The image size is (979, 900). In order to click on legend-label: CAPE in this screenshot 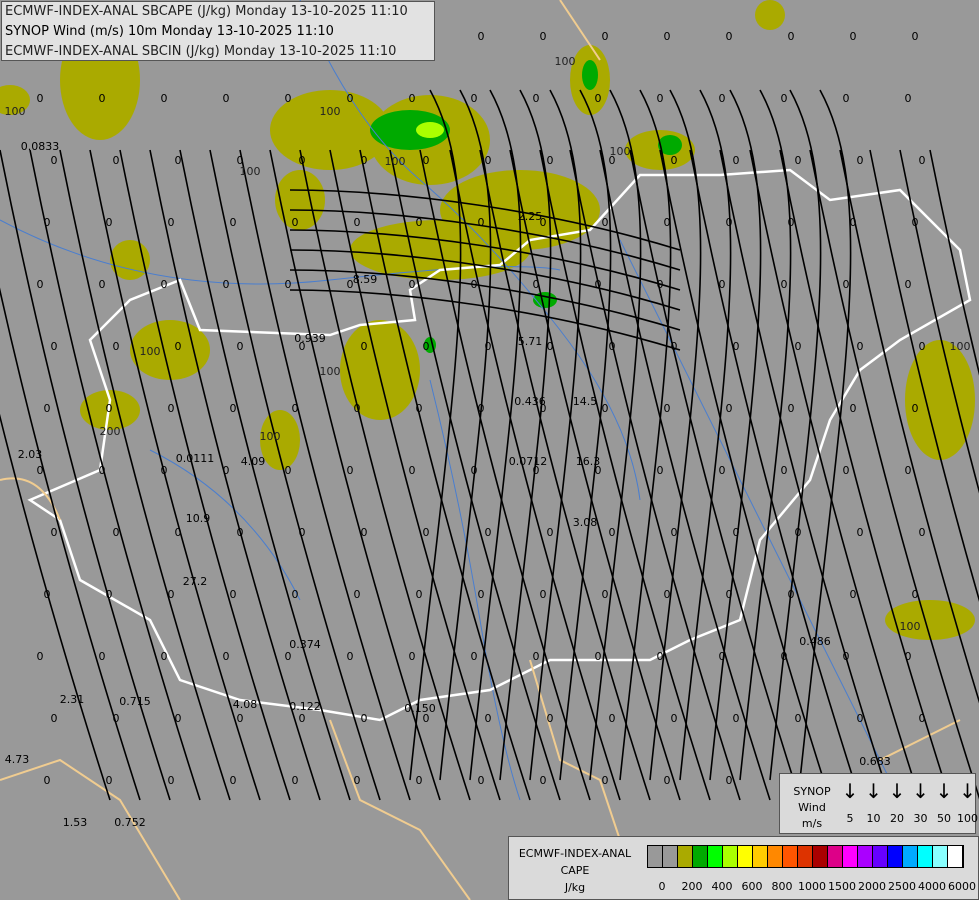, I will do `click(575, 870)`.